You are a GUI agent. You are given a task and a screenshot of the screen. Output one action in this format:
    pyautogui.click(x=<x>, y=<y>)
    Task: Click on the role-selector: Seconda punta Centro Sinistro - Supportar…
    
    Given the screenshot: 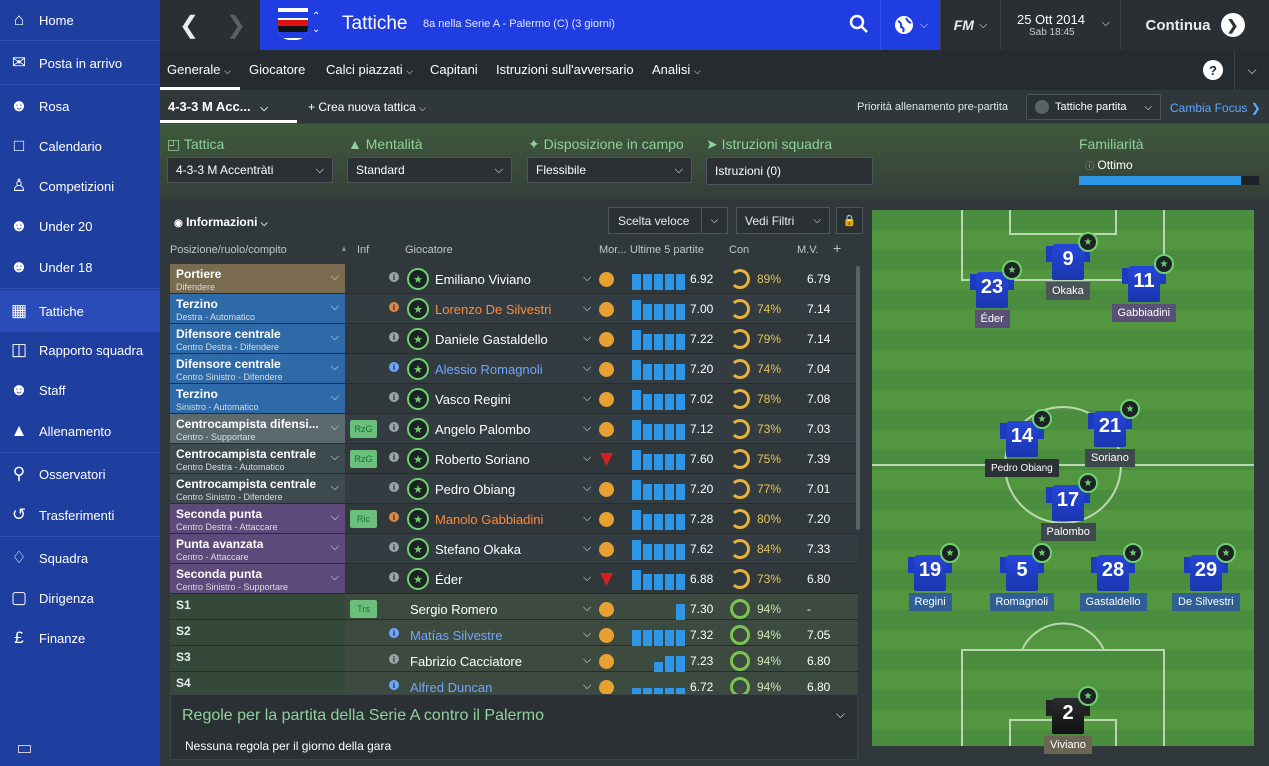 What is the action you would take?
    pyautogui.click(x=257, y=578)
    